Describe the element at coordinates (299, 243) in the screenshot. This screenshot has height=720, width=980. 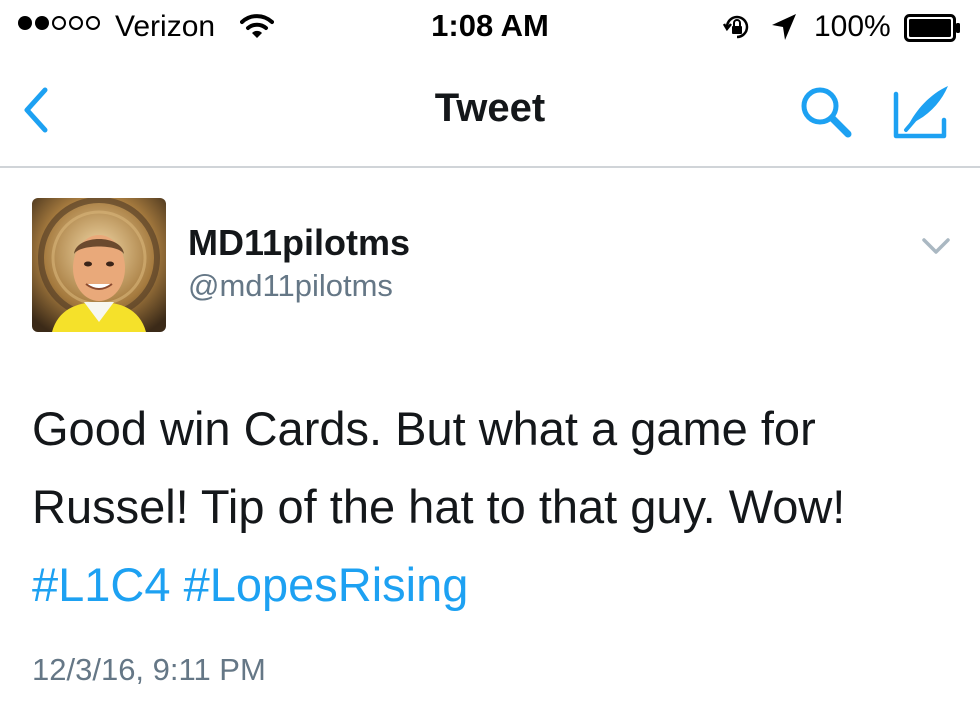
I see `author-display-name: MD11pilotms` at that location.